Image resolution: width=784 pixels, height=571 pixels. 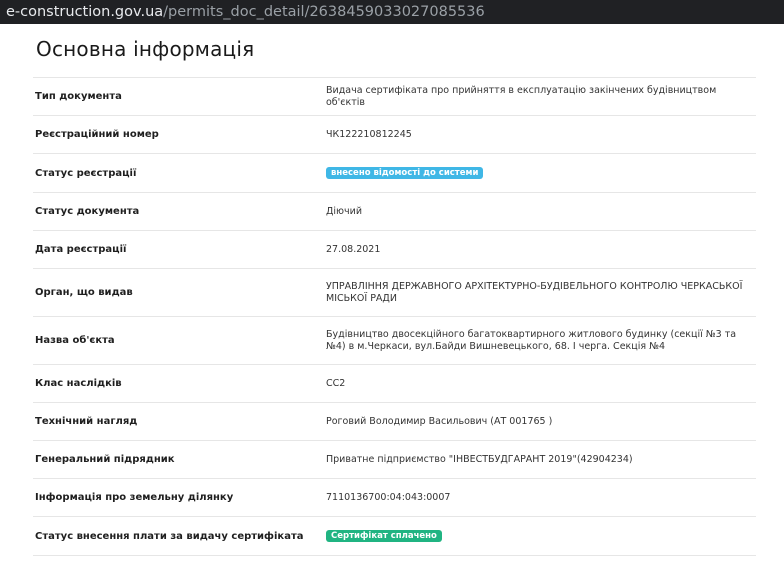 What do you see at coordinates (84, 292) in the screenshot?
I see `info-label: Орган, що видав` at bounding box center [84, 292].